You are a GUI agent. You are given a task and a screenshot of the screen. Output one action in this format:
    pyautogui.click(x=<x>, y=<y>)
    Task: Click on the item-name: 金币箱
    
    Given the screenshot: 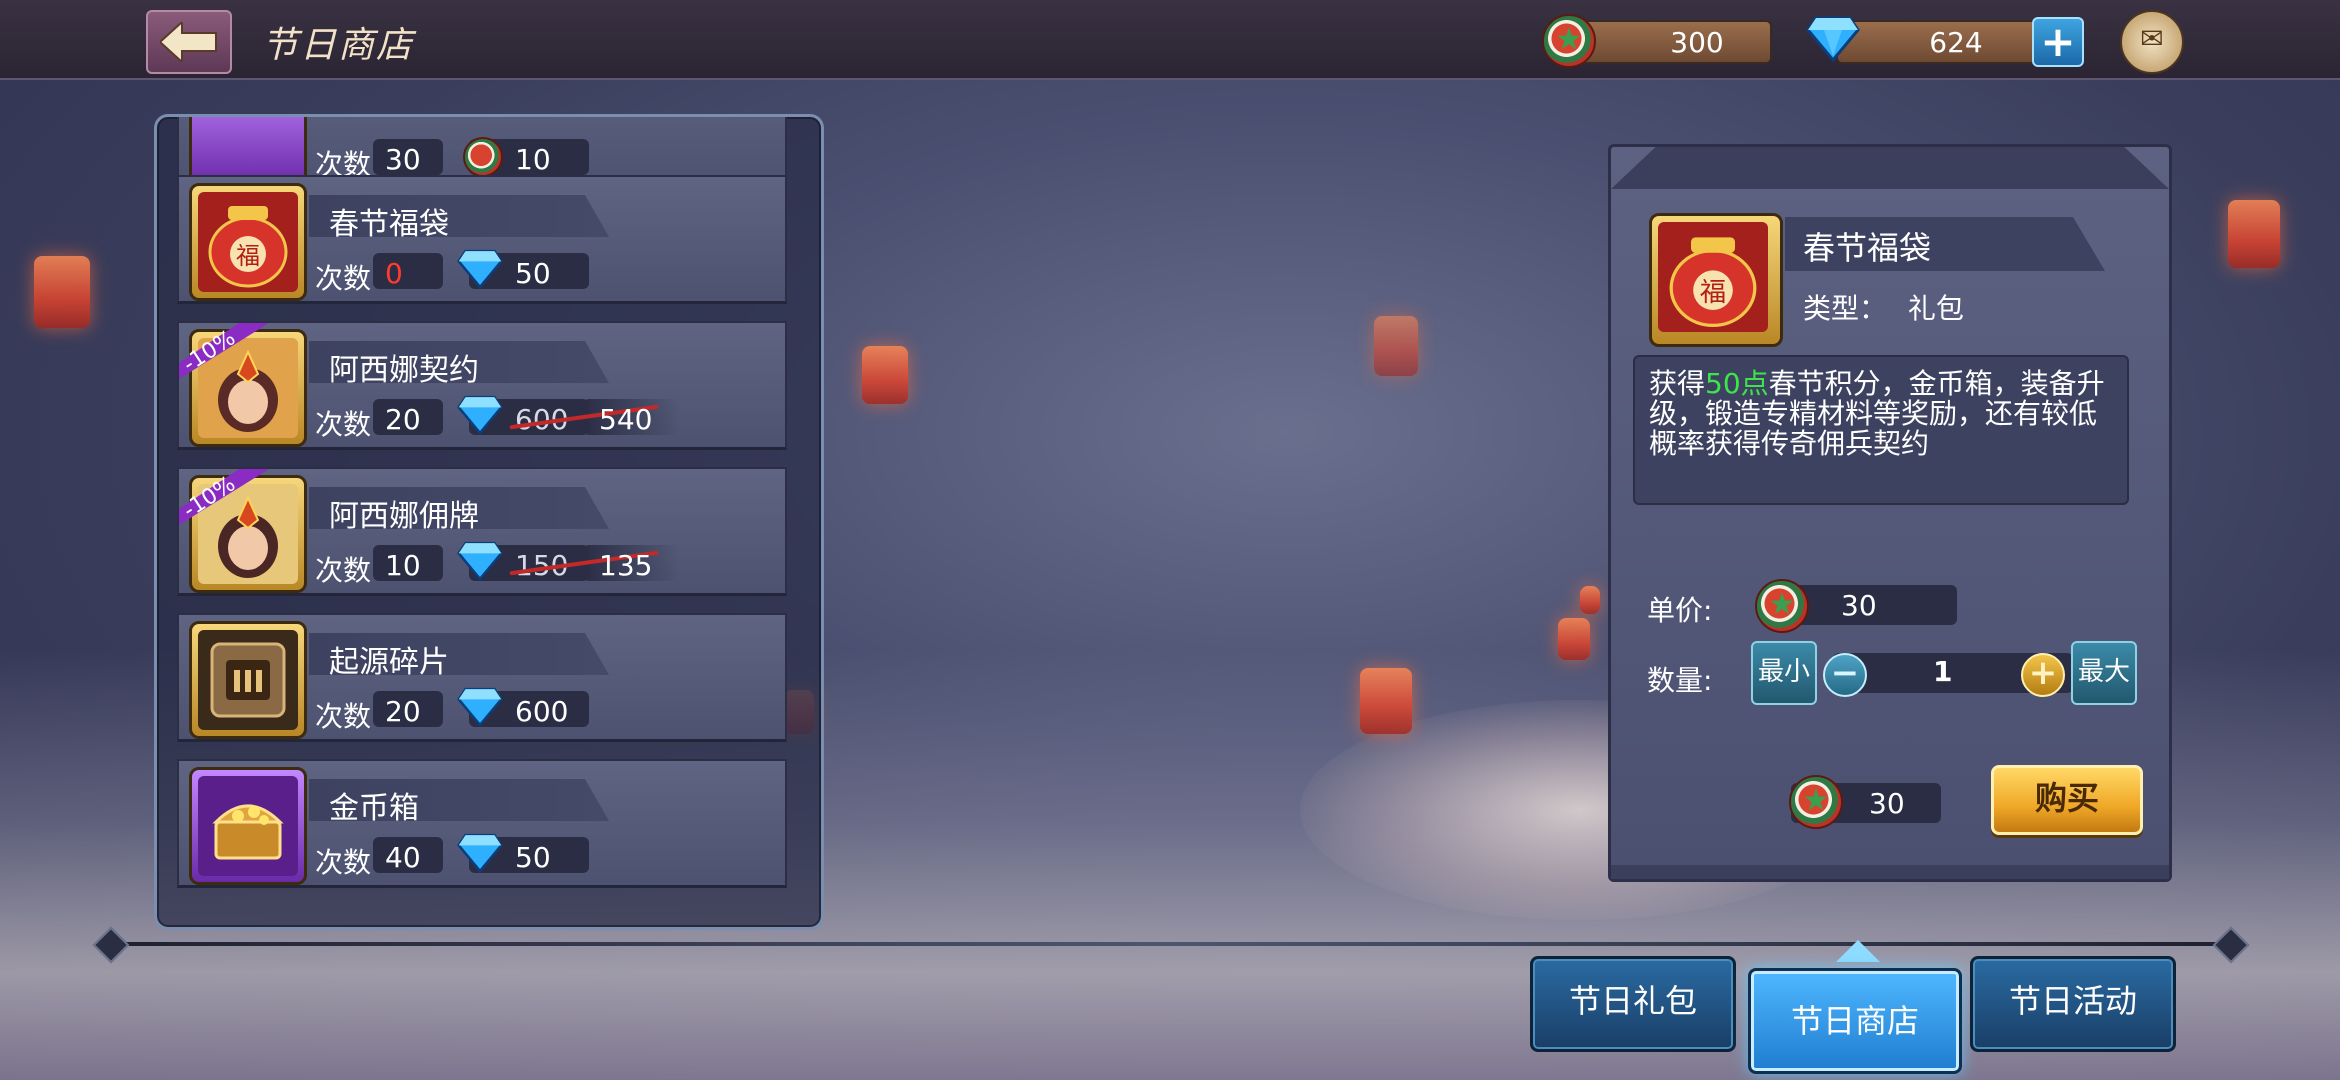 What is the action you would take?
    pyautogui.click(x=374, y=808)
    